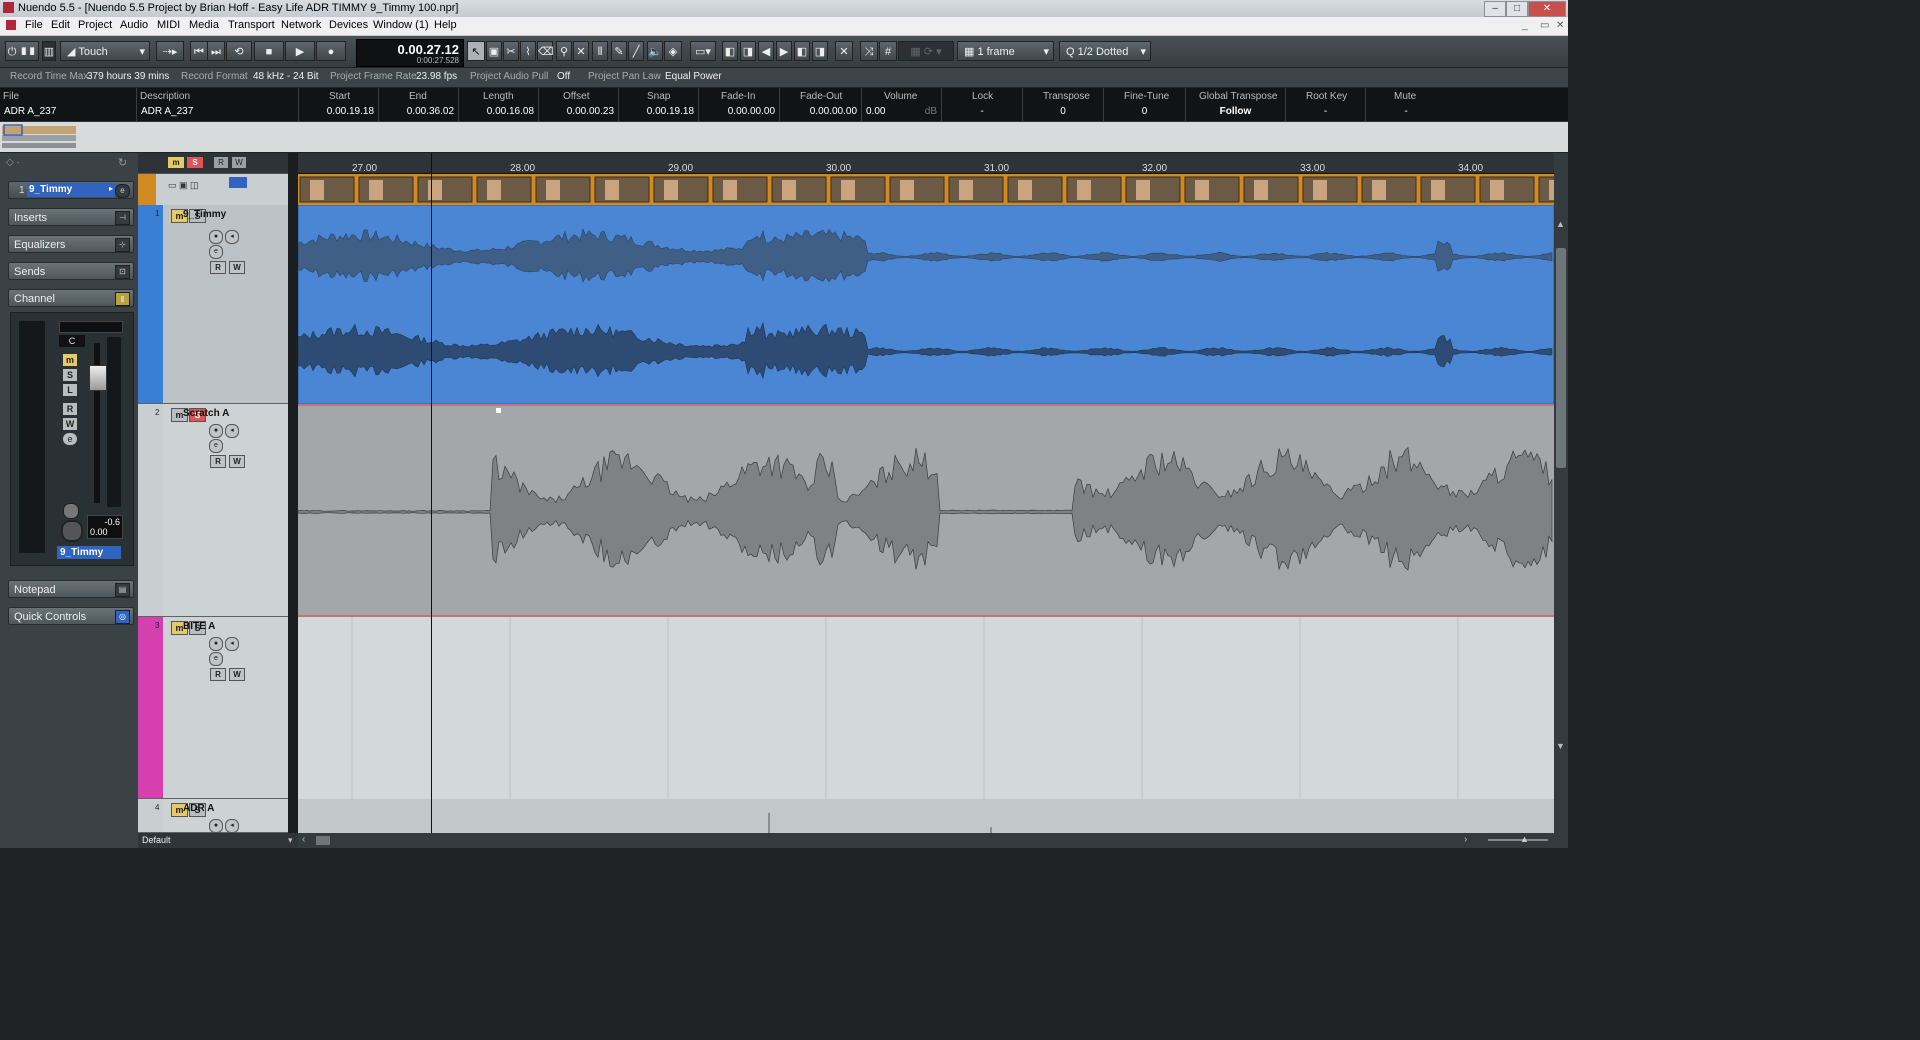 The height and width of the screenshot is (1040, 1920). I want to click on track-1-monitor-icon: ◂, so click(232, 237).